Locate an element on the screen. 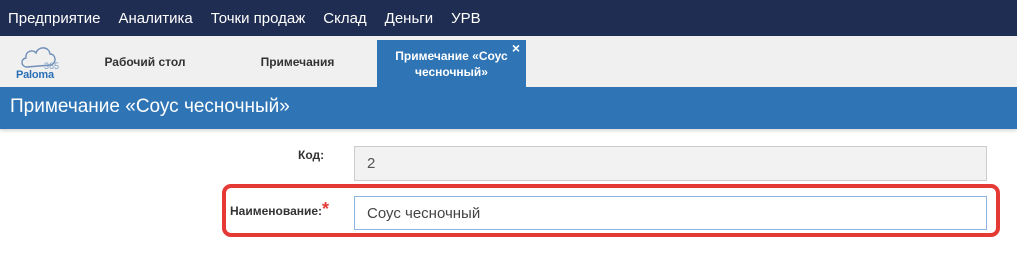 The width and height of the screenshot is (1017, 262). tab-note-active-label: Примечание «Соус чесночный» is located at coordinates (451, 63).